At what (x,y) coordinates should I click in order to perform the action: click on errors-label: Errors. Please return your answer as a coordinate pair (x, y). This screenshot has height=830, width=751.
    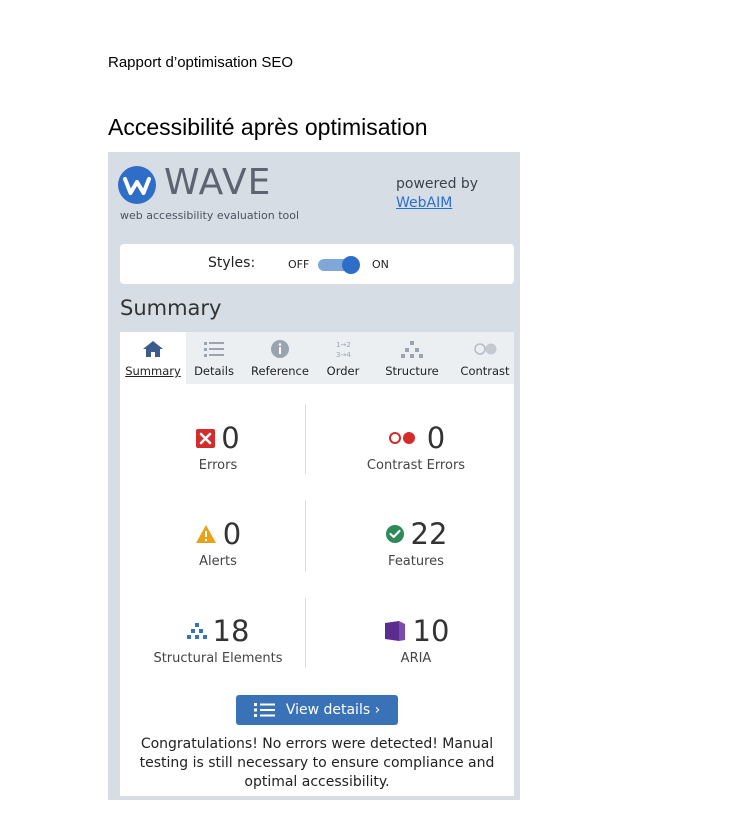
    Looking at the image, I should click on (218, 465).